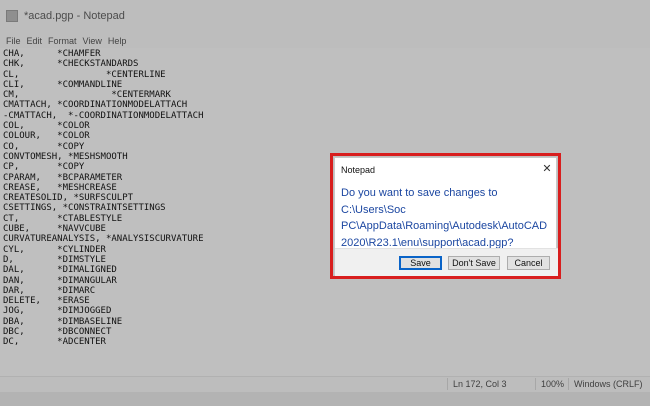 The image size is (650, 406). I want to click on menu-bar: File Edit Format View Help, so click(63, 41).